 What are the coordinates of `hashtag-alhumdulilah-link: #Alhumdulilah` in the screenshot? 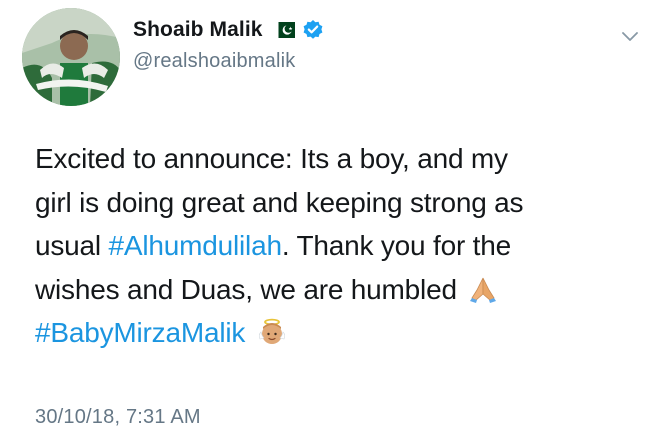 It's located at (195, 245).